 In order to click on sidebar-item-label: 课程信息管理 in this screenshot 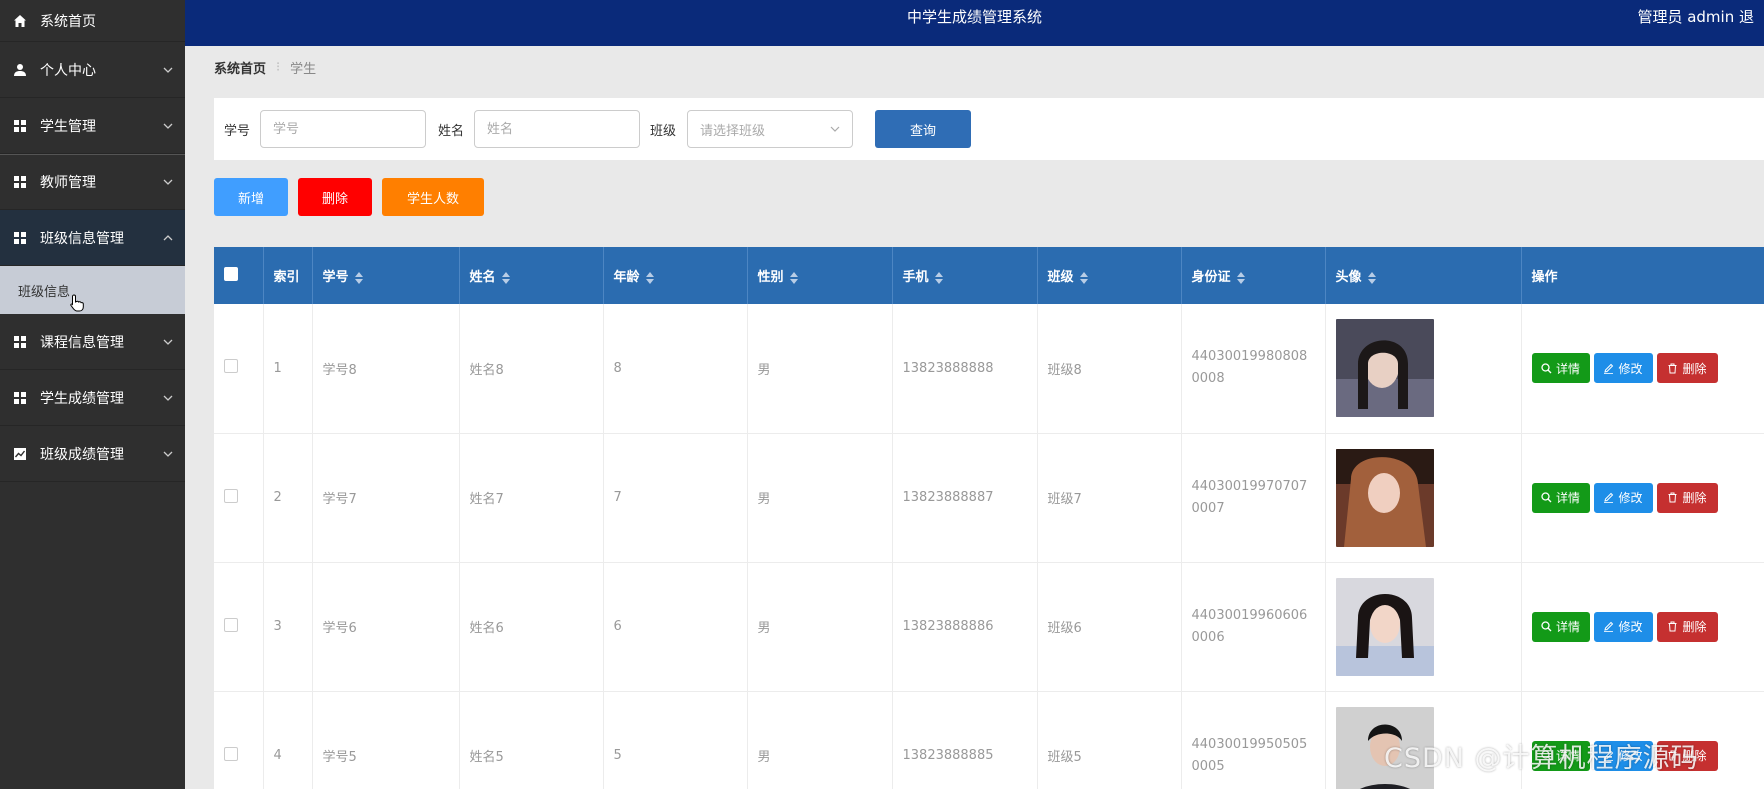, I will do `click(82, 342)`.